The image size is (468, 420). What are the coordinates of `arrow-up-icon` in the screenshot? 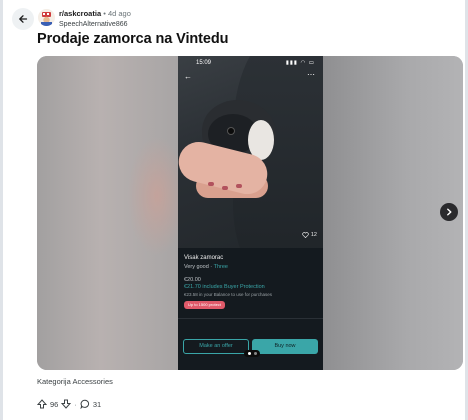 It's located at (42, 404).